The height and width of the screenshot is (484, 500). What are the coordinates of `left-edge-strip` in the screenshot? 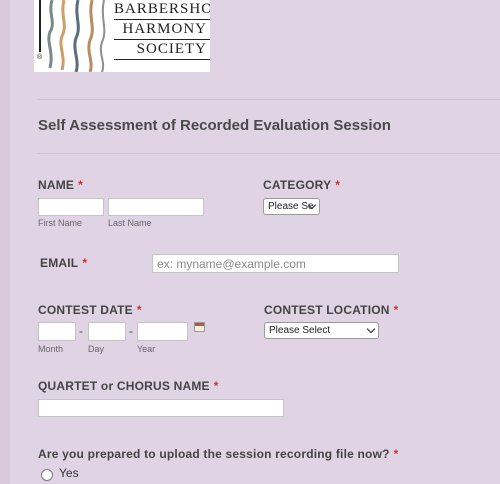 It's located at (5, 242).